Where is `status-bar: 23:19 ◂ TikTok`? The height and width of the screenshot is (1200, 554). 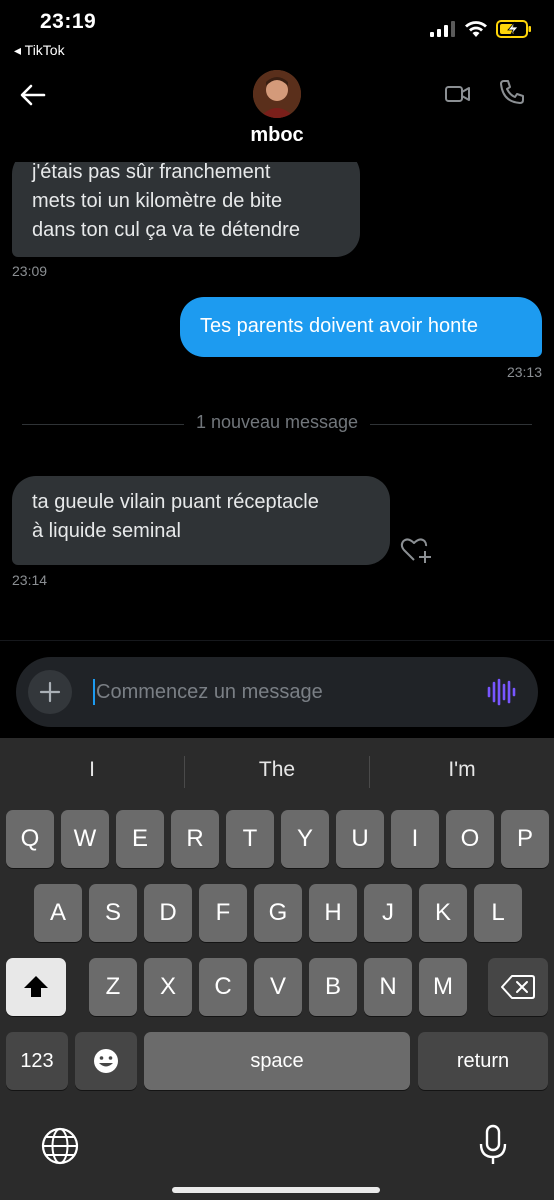 status-bar: 23:19 ◂ TikTok is located at coordinates (277, 32).